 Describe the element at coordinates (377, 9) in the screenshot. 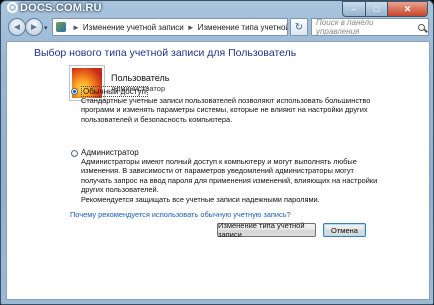

I see `maximize-button: □` at that location.